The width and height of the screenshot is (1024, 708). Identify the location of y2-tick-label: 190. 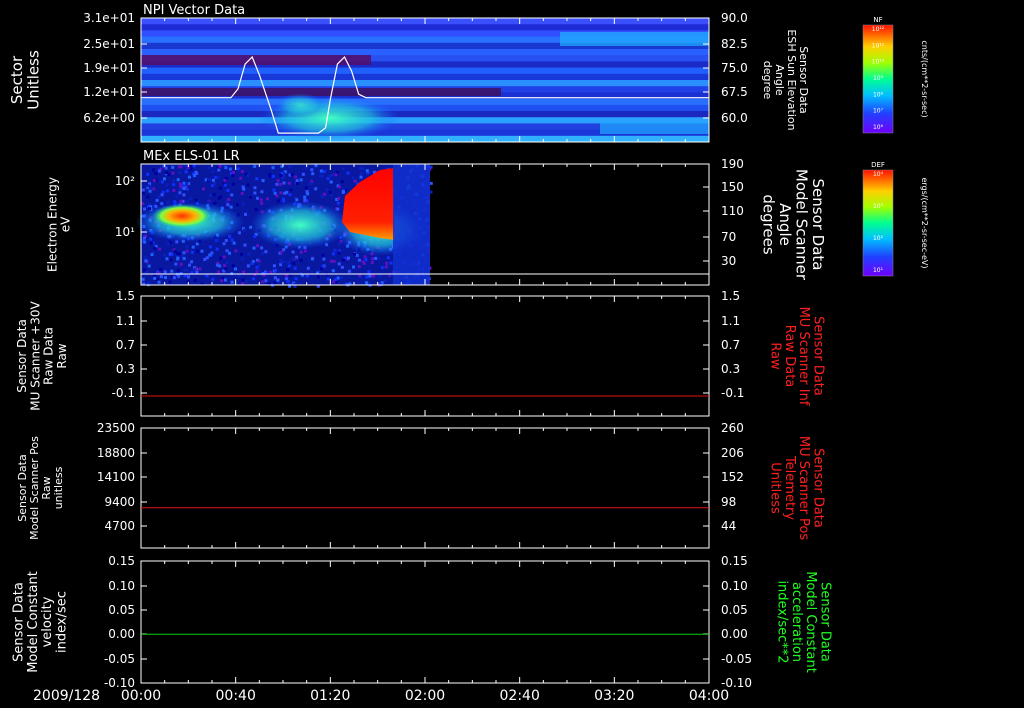
(732, 164).